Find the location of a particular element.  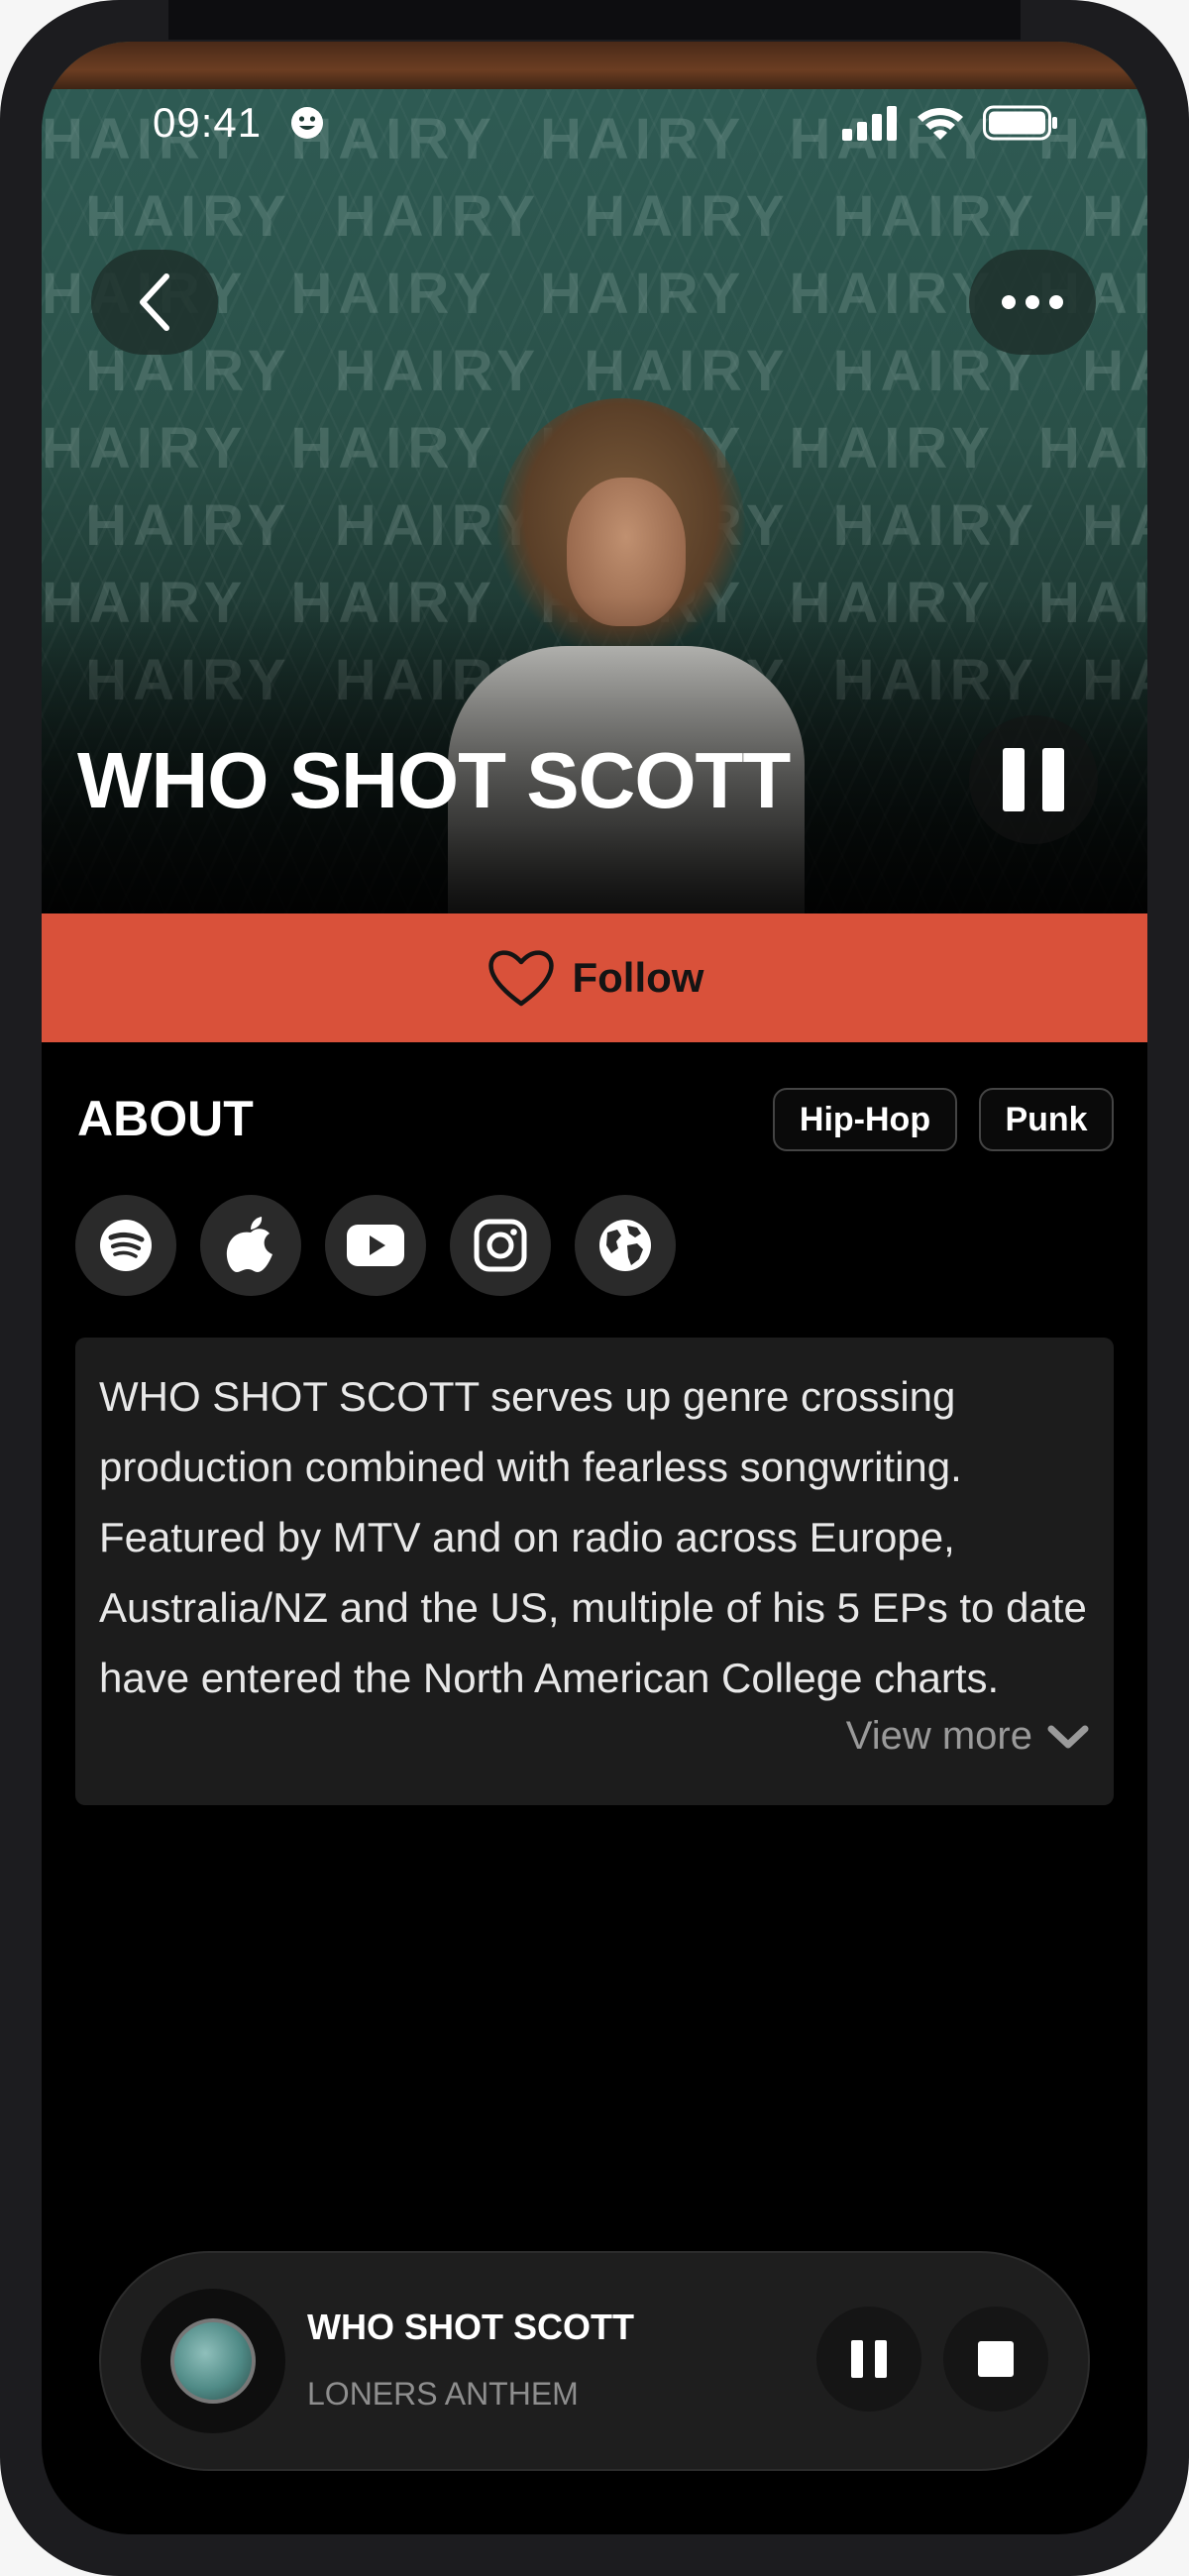

stop-icon is located at coordinates (996, 2359).